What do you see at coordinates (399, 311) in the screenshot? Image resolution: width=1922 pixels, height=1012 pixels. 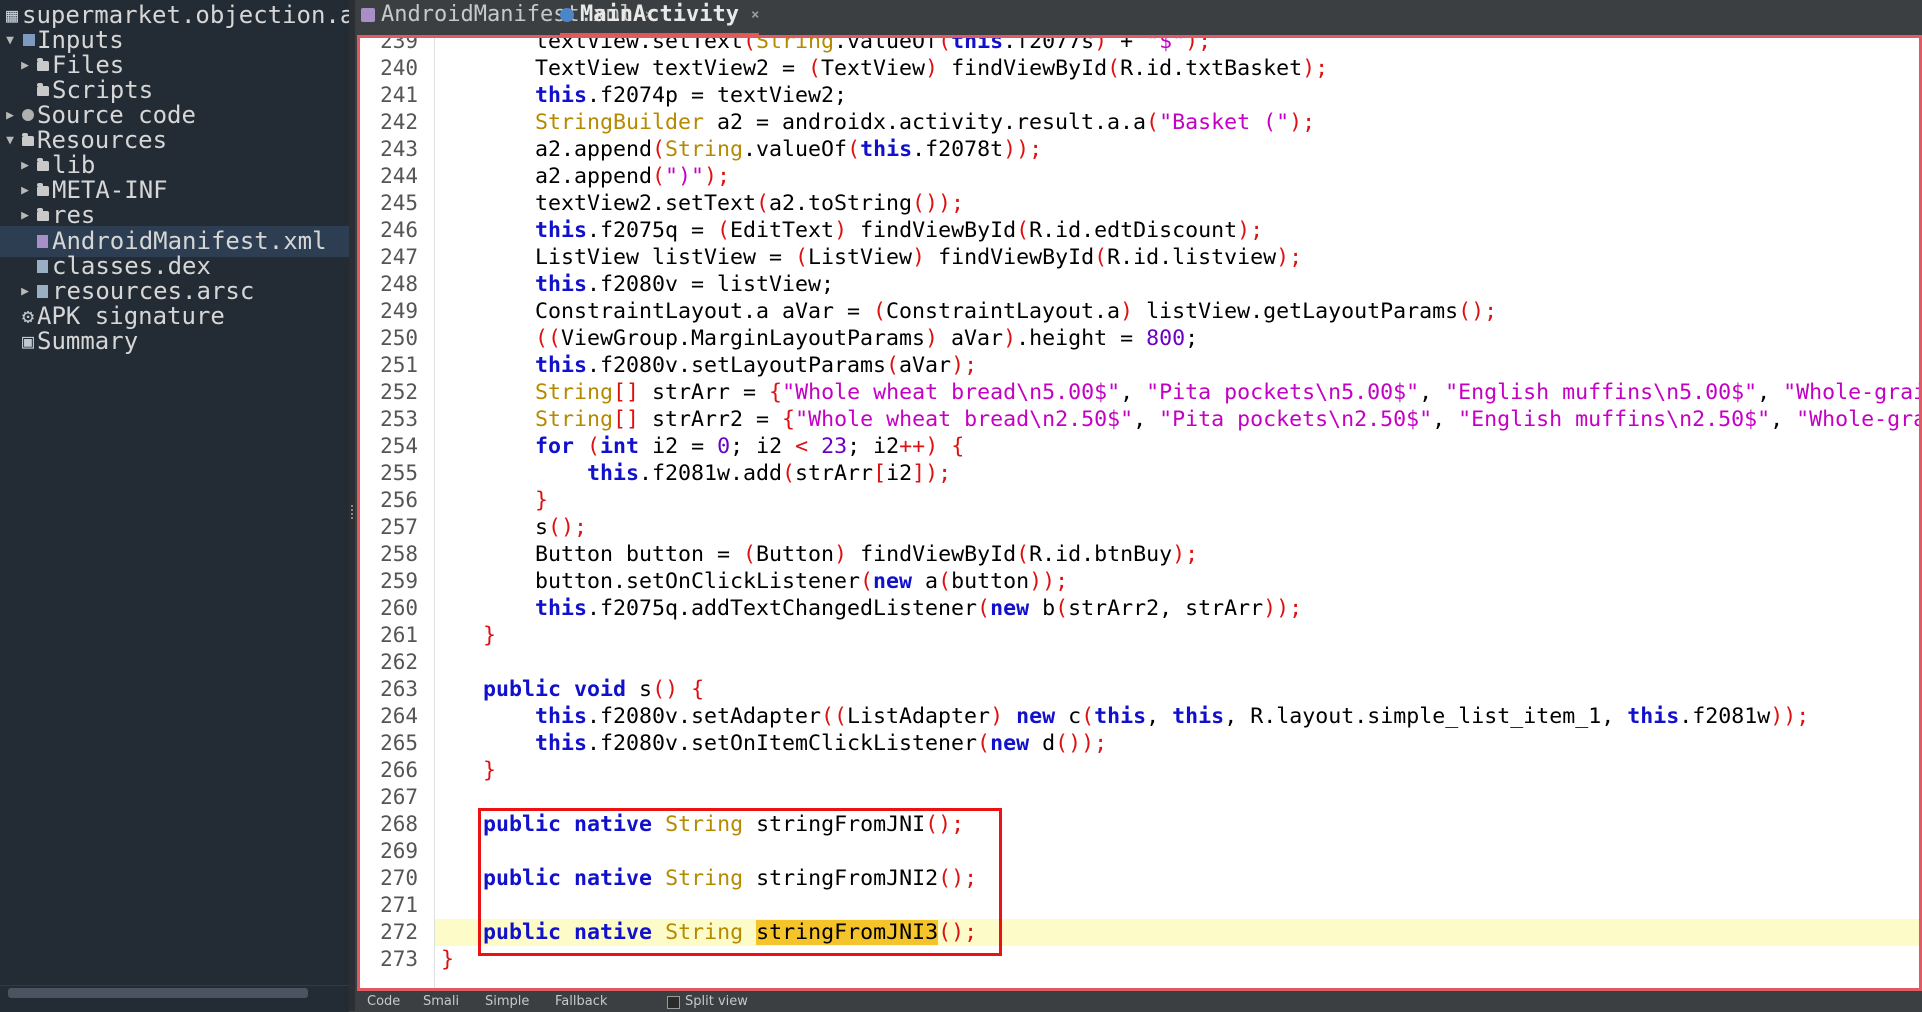 I see `line-number: 249` at bounding box center [399, 311].